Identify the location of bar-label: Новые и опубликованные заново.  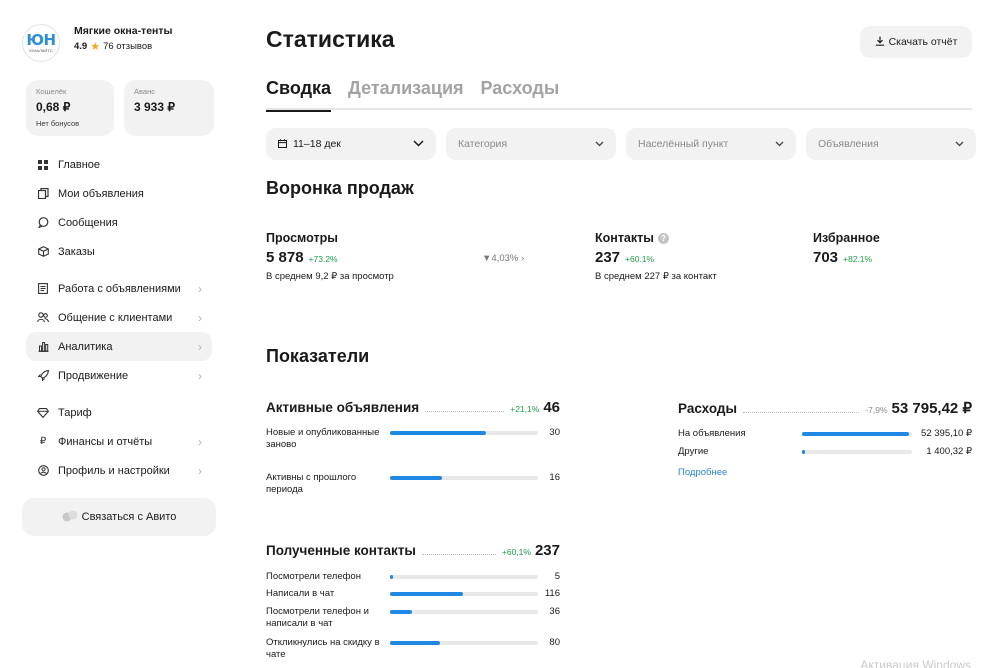
(323, 438).